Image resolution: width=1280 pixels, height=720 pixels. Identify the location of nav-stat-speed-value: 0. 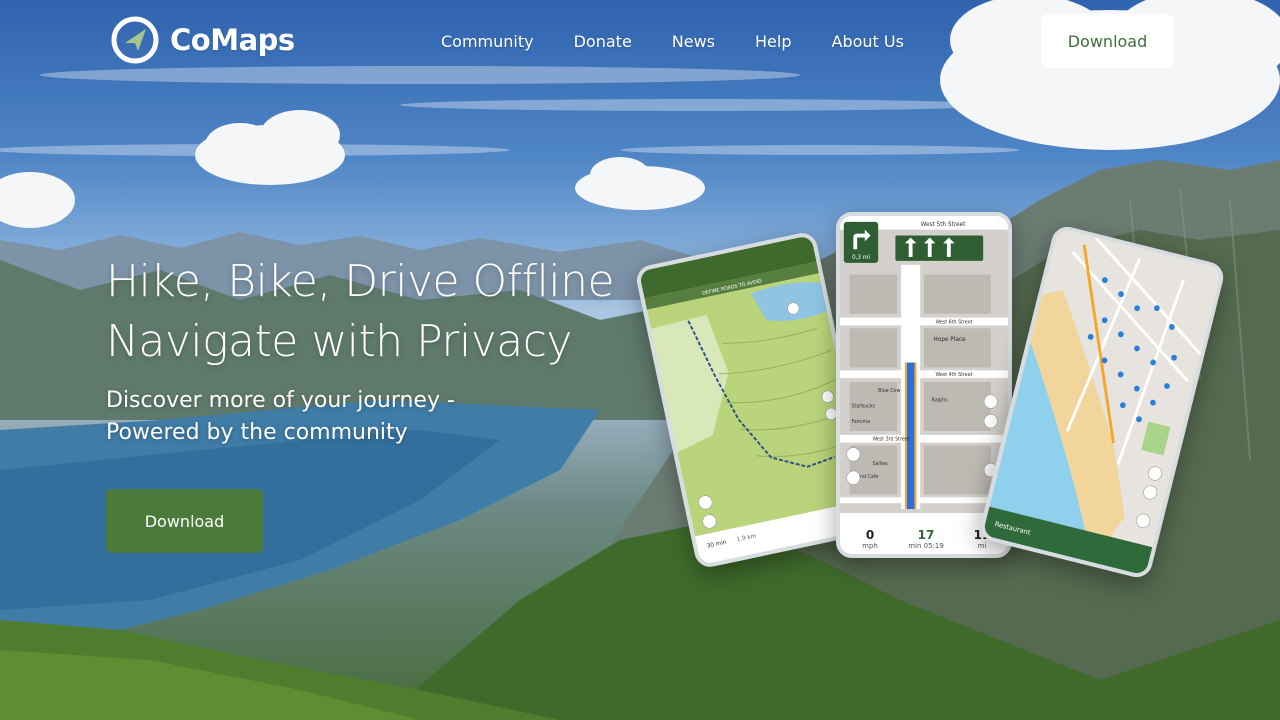
(870, 535).